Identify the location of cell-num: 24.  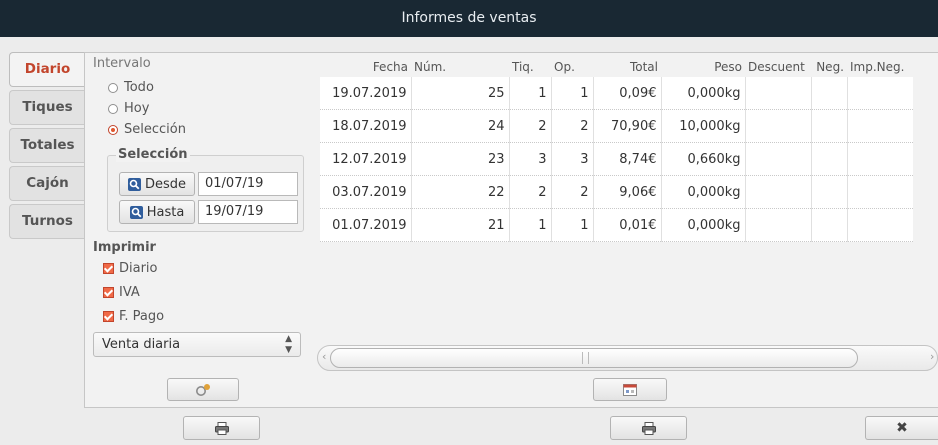
(459, 126).